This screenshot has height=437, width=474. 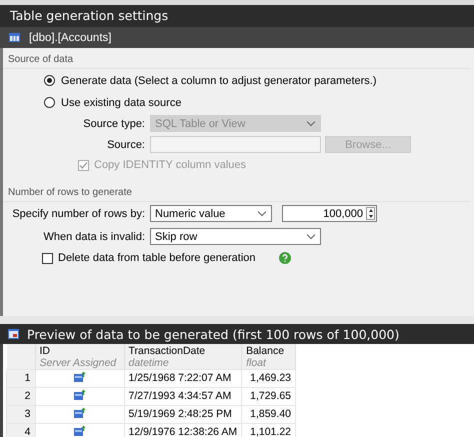 What do you see at coordinates (114, 124) in the screenshot?
I see `field-label: Source type:` at bounding box center [114, 124].